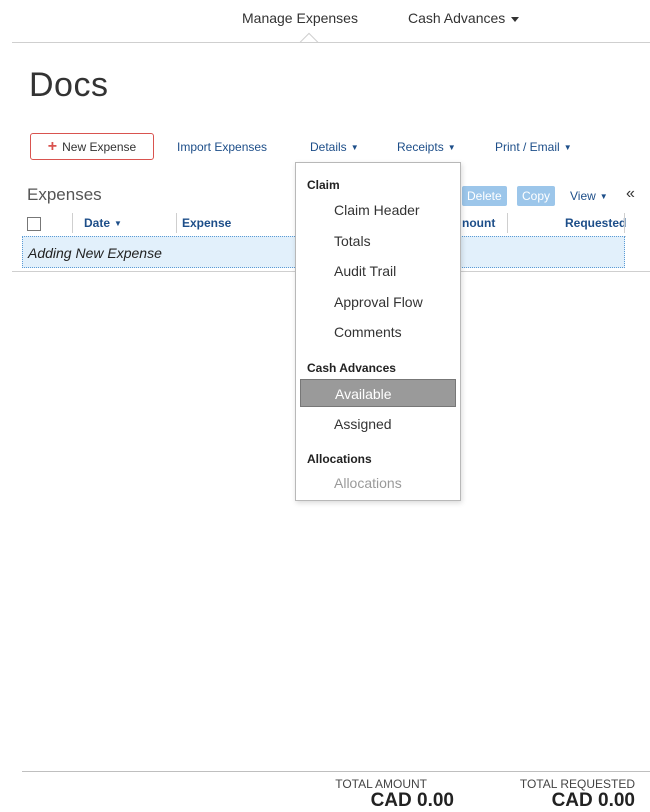  I want to click on total-amount-value: CAD 0.00, so click(412, 800).